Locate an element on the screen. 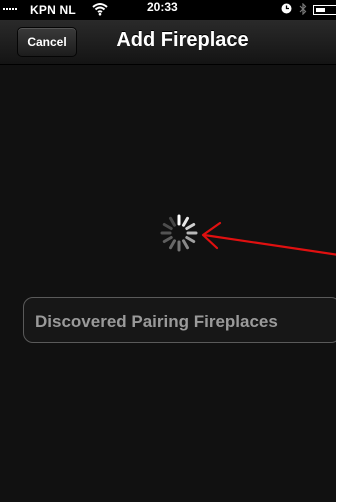 This screenshot has width=339, height=502. navigation-bar: Cancel Add Fireplace is located at coordinates (169, 42).